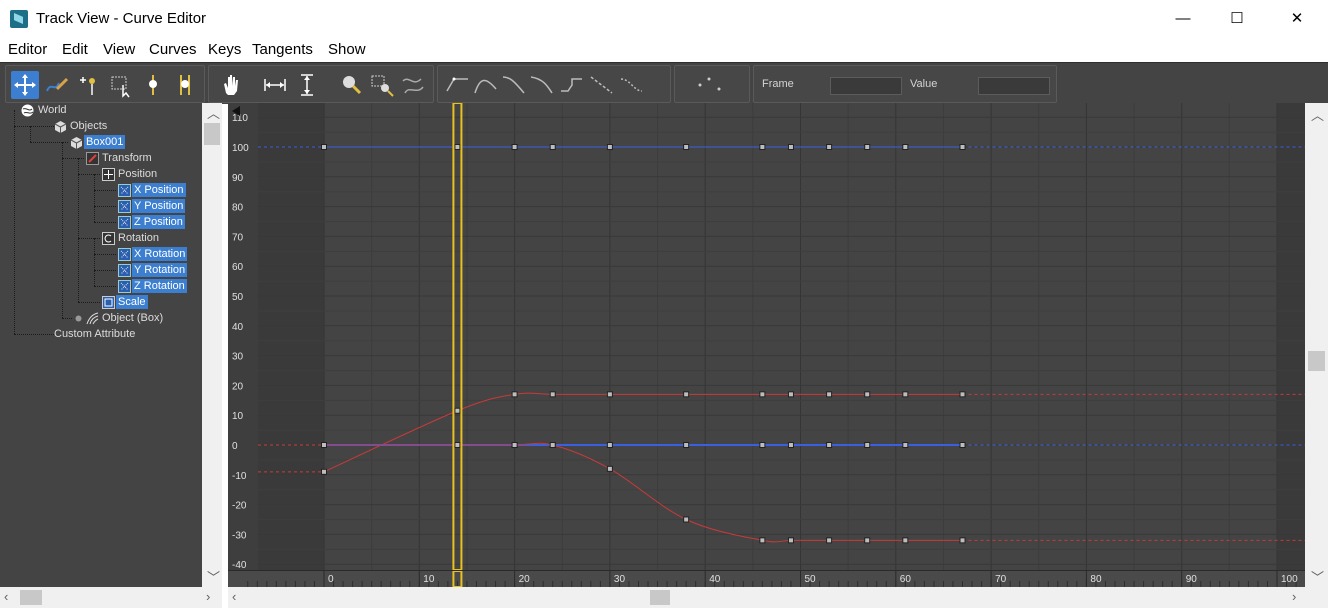 The image size is (1328, 608). I want to click on stepped-tangent-icon, so click(572, 85).